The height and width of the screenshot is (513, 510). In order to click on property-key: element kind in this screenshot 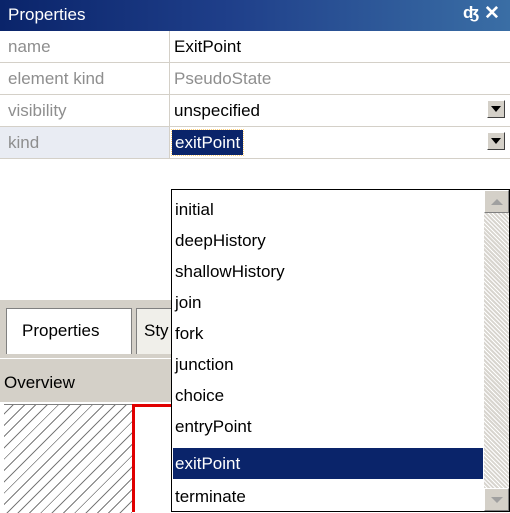, I will do `click(85, 78)`.